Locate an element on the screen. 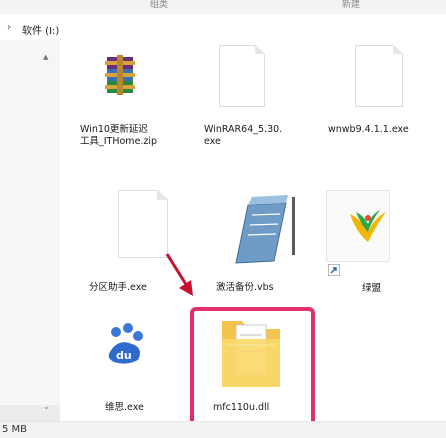 This screenshot has height=438, width=446. winrar-archive-icon is located at coordinates (120, 75).